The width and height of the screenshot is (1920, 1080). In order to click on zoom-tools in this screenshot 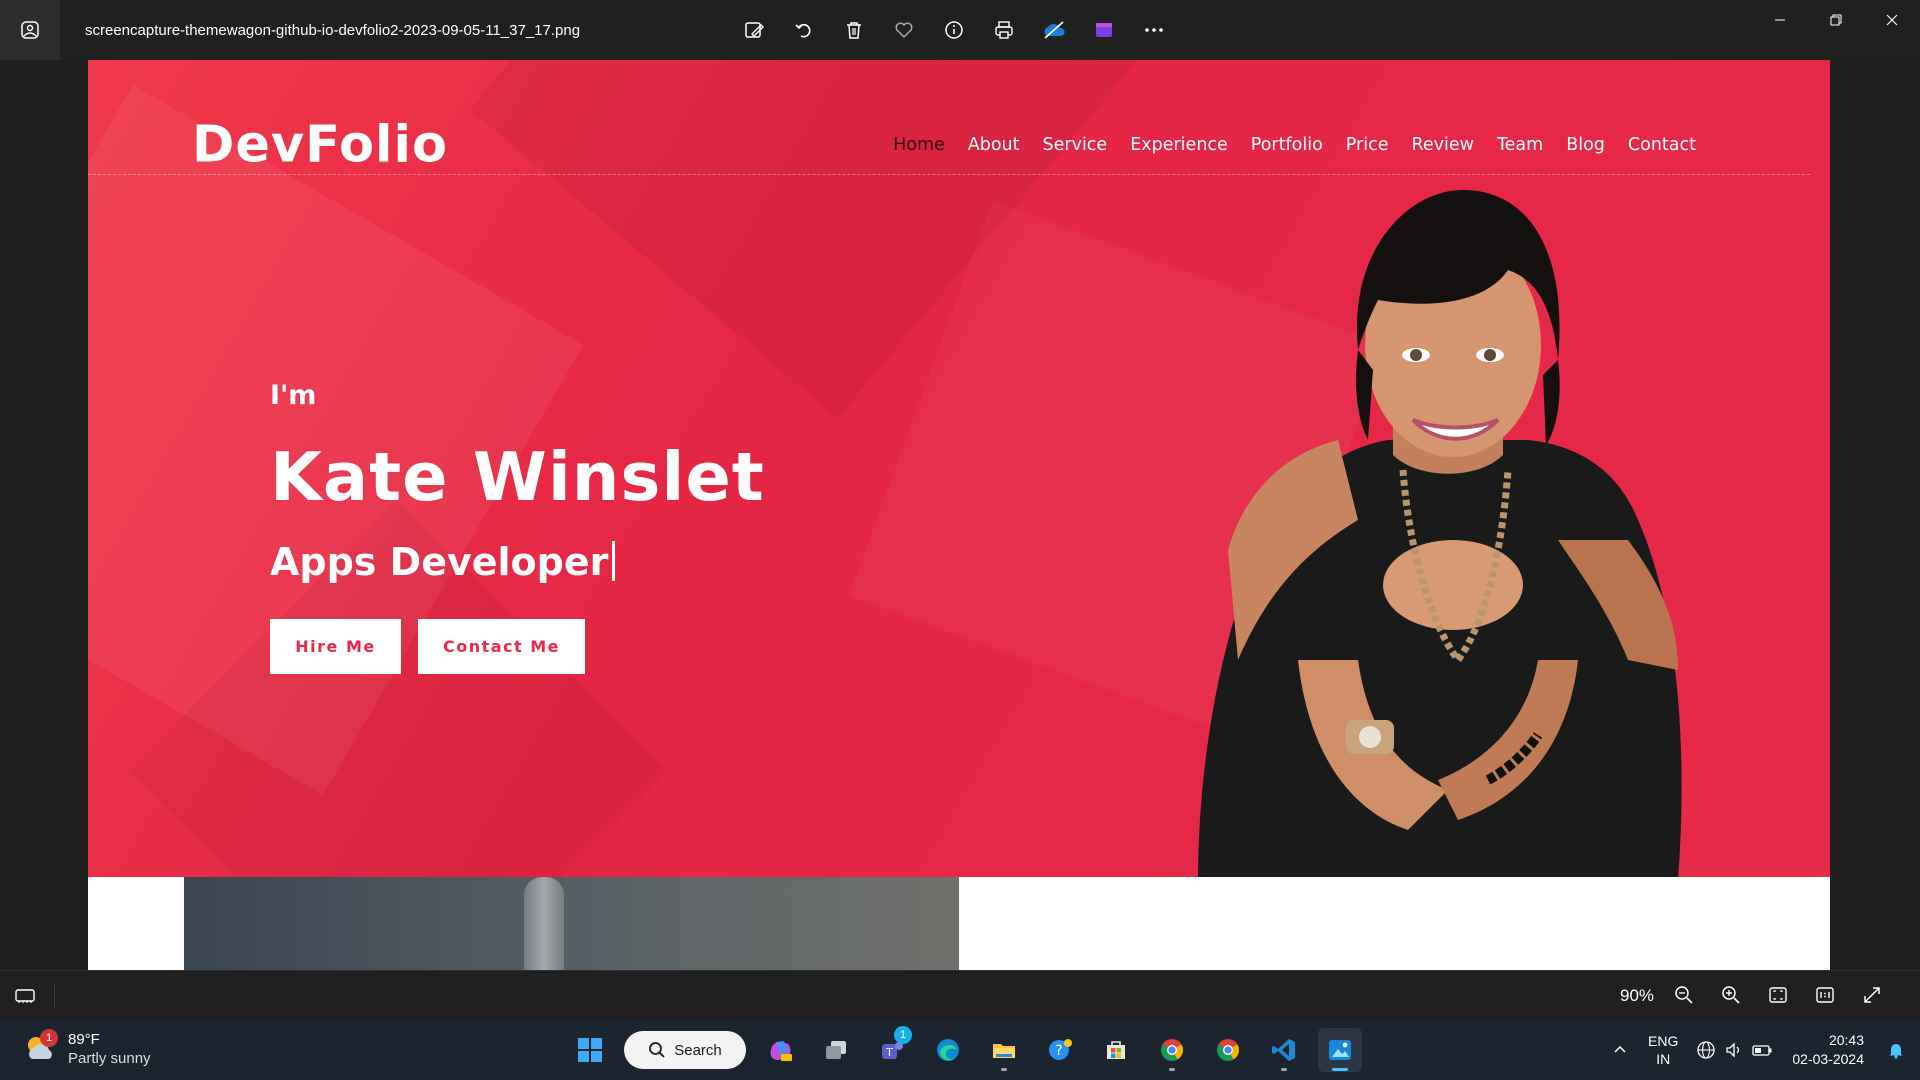, I will do `click(1778, 995)`.